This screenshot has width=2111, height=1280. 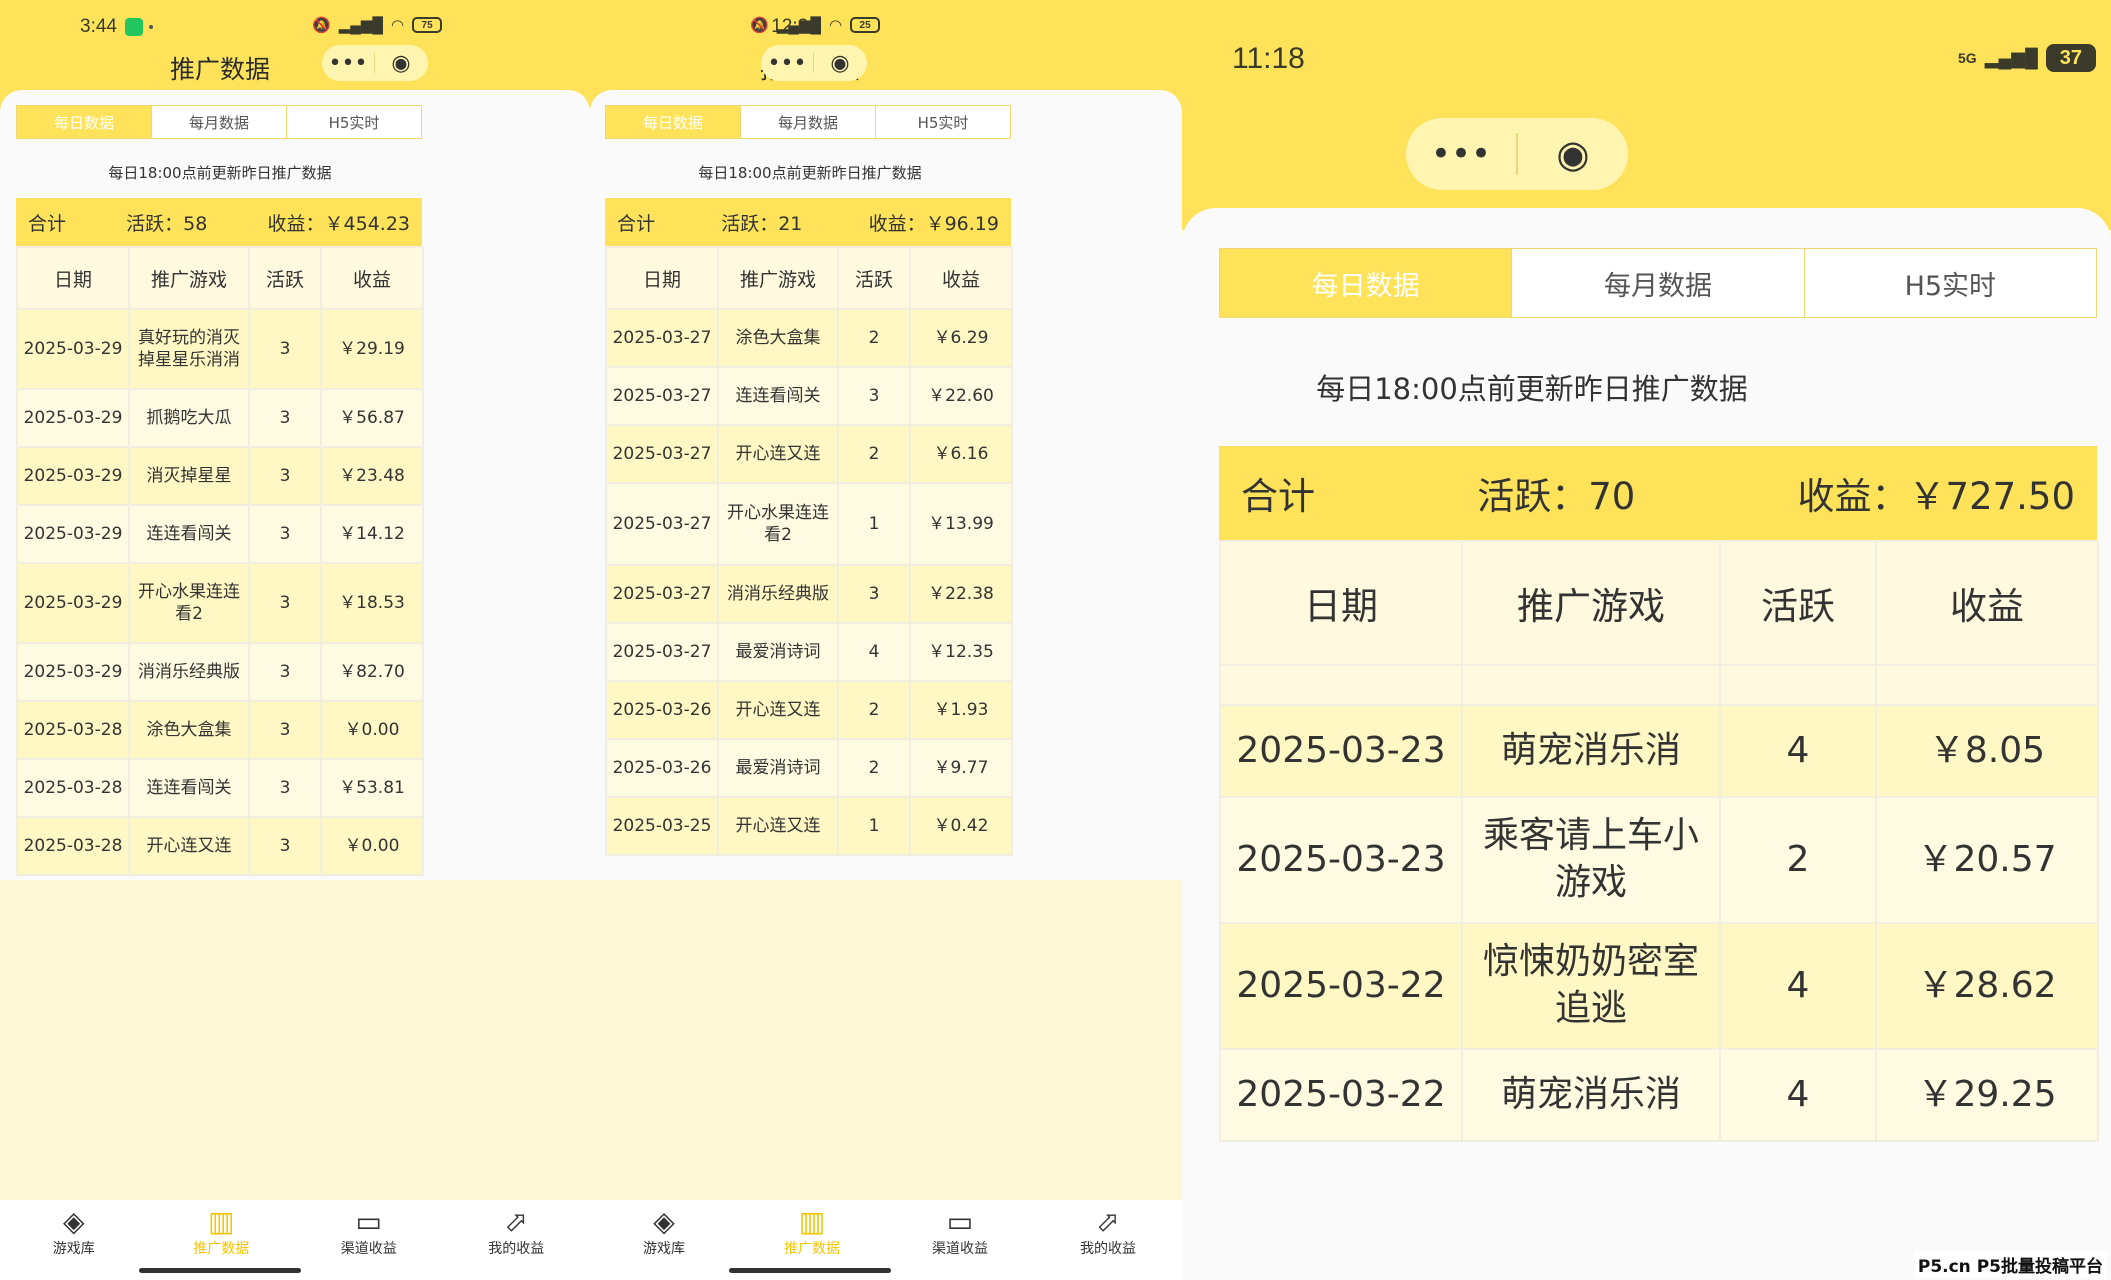 I want to click on wifi-icon: ◠, so click(x=836, y=25).